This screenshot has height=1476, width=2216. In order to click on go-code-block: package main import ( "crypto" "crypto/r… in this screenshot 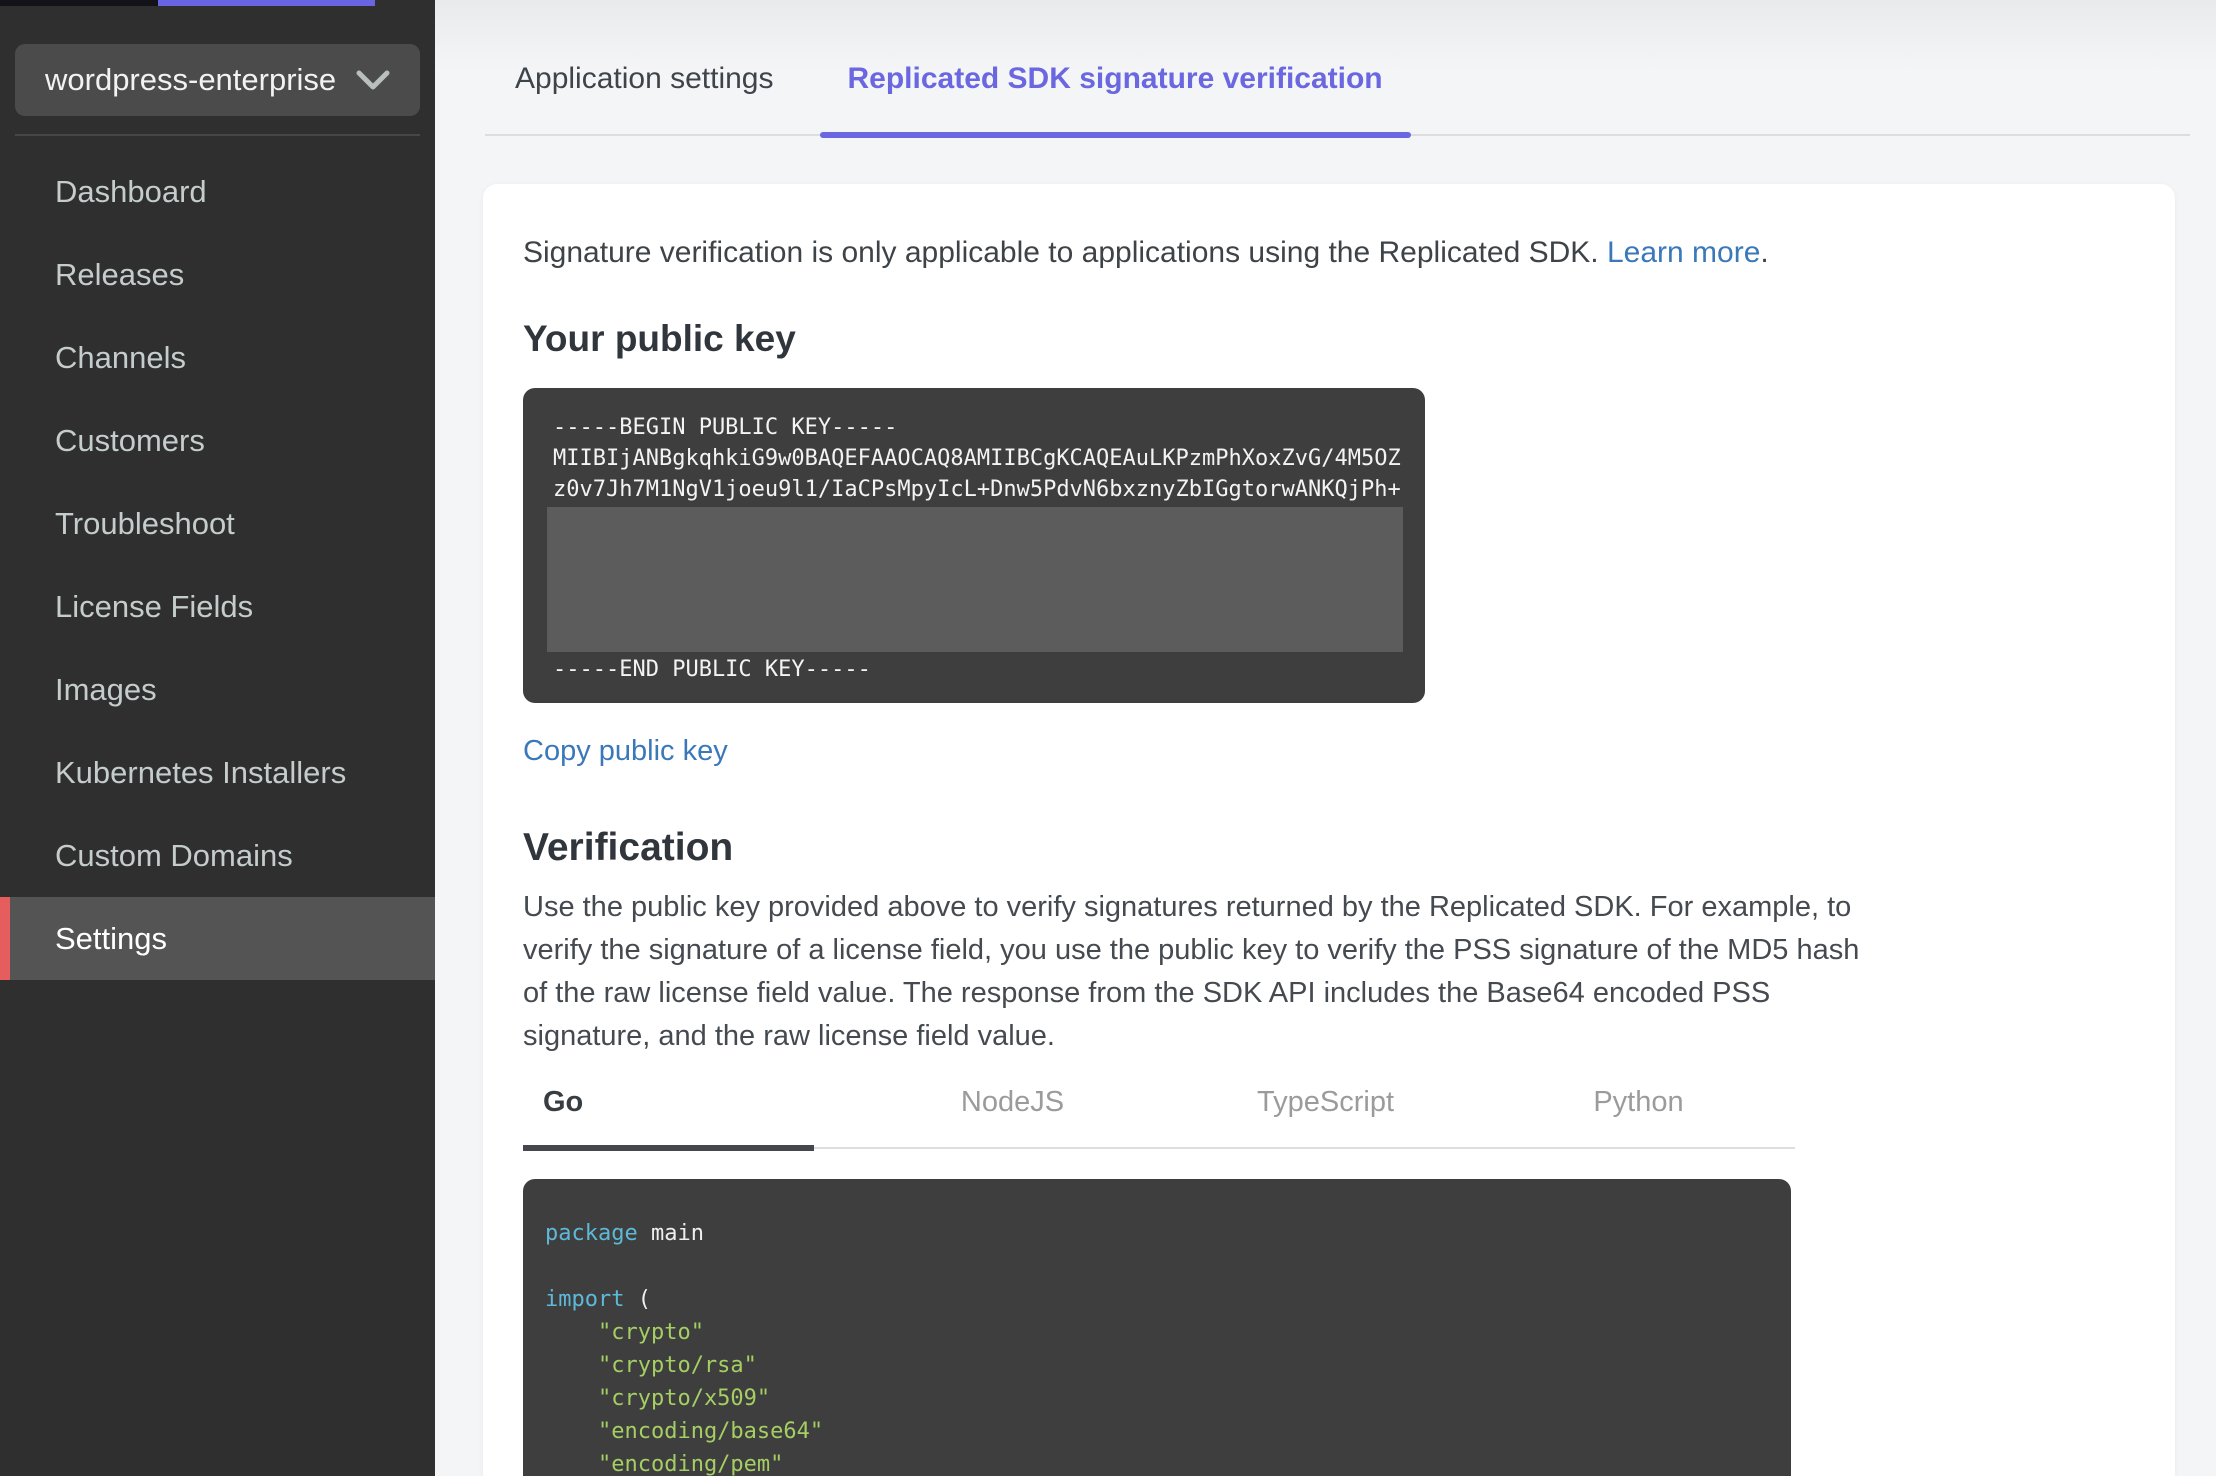, I will do `click(1157, 1327)`.